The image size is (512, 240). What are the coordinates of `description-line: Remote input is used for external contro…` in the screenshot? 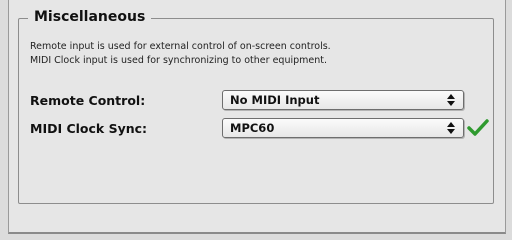 It's located at (180, 46).